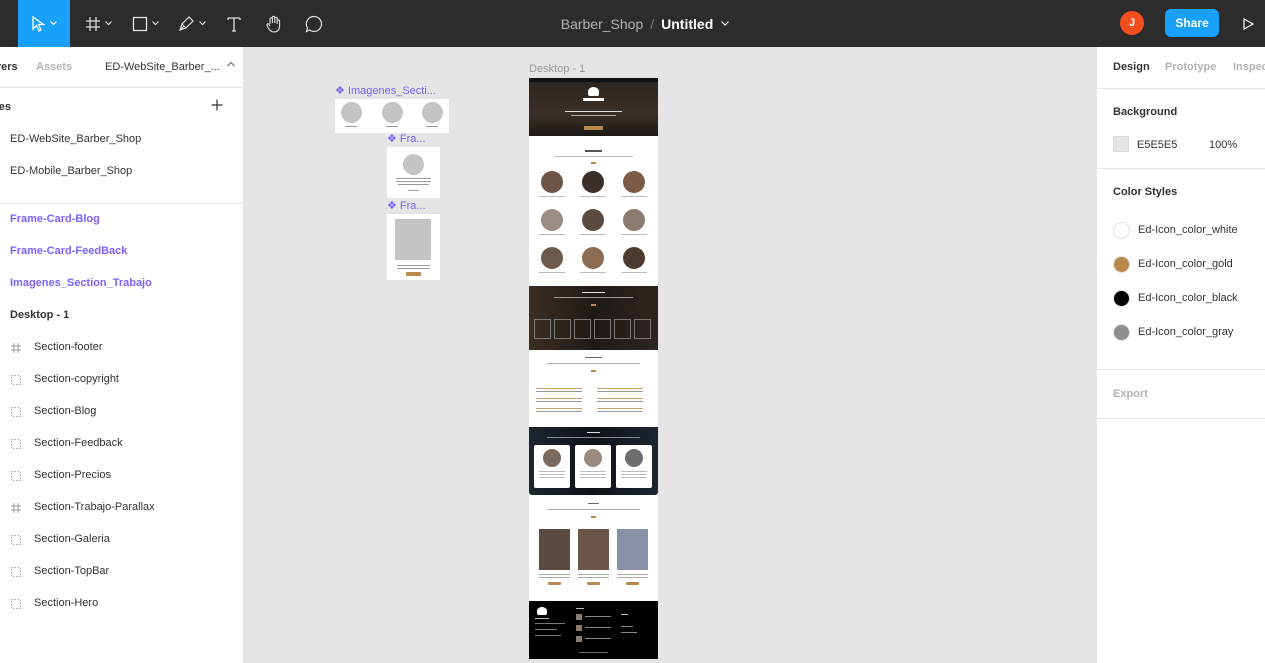 This screenshot has width=1265, height=663. What do you see at coordinates (602, 24) in the screenshot?
I see `project-name: Barber_Shop` at bounding box center [602, 24].